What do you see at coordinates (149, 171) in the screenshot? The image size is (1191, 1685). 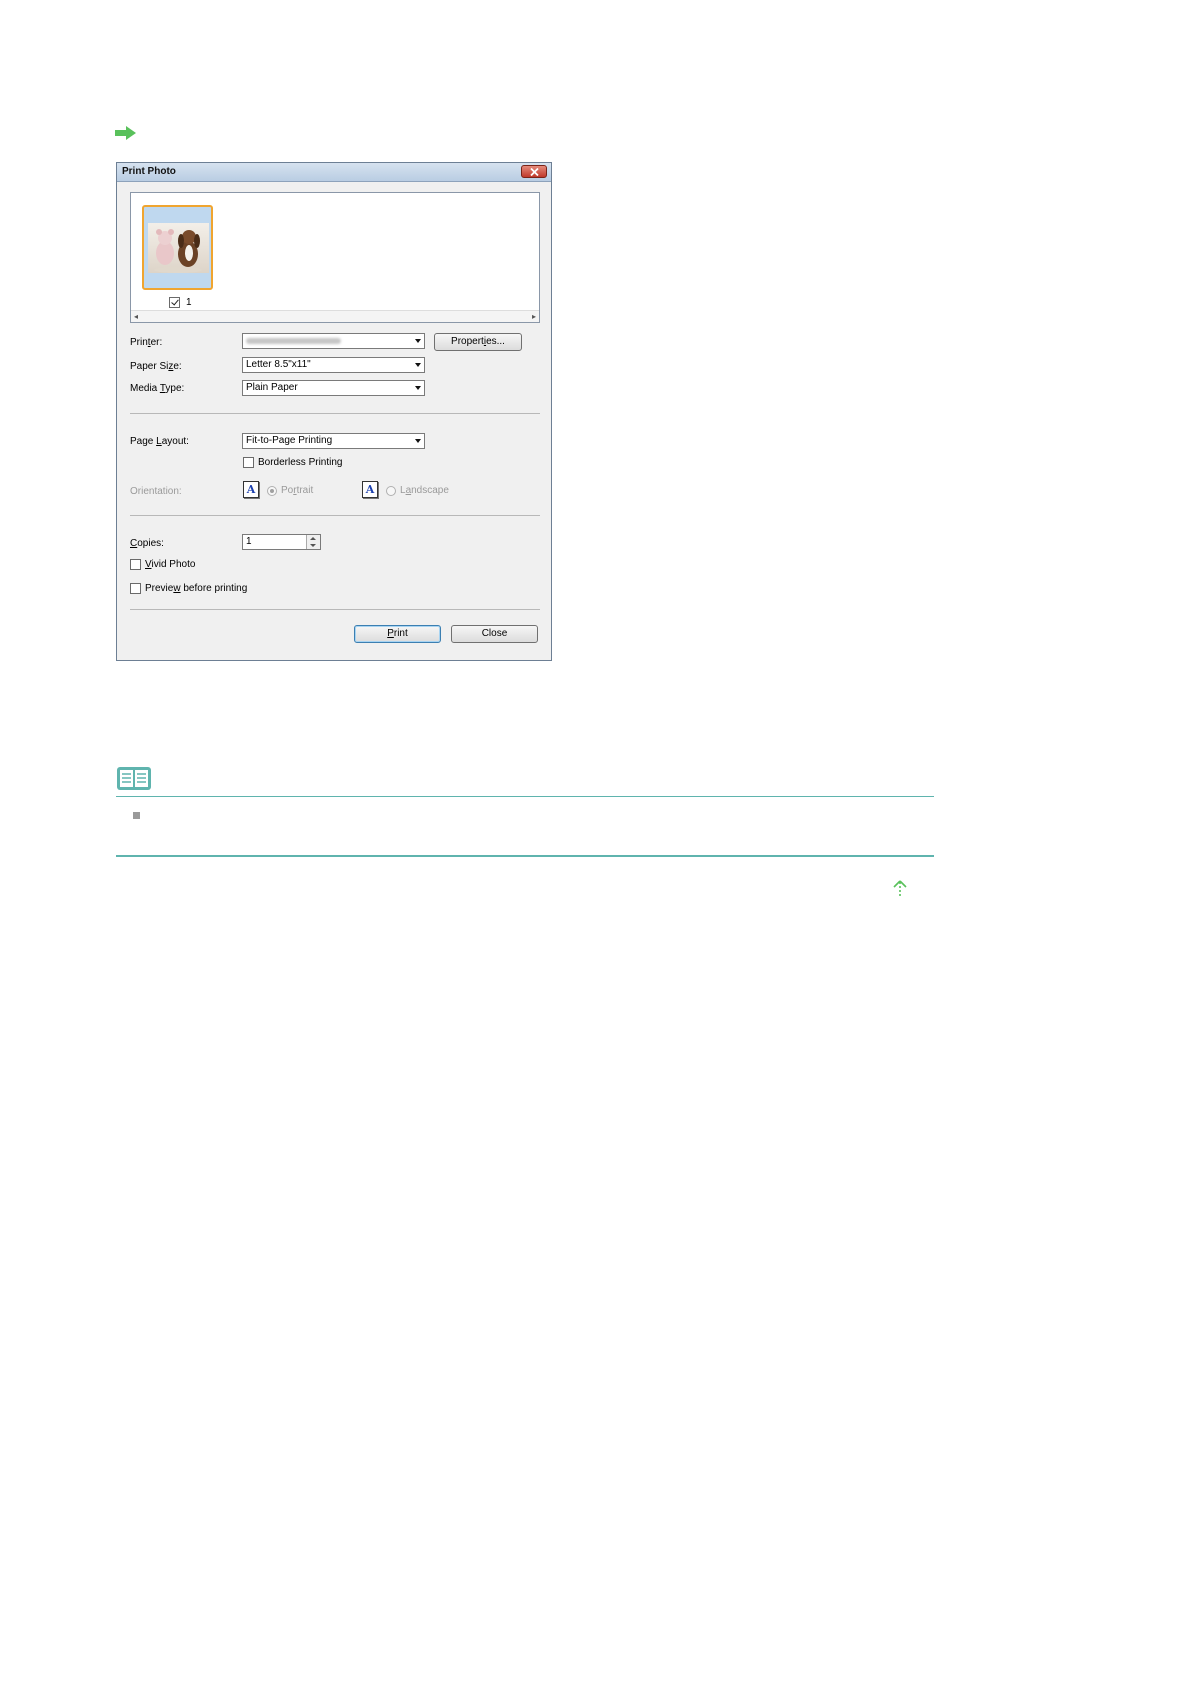 I see `dialog-title: Print Photo` at bounding box center [149, 171].